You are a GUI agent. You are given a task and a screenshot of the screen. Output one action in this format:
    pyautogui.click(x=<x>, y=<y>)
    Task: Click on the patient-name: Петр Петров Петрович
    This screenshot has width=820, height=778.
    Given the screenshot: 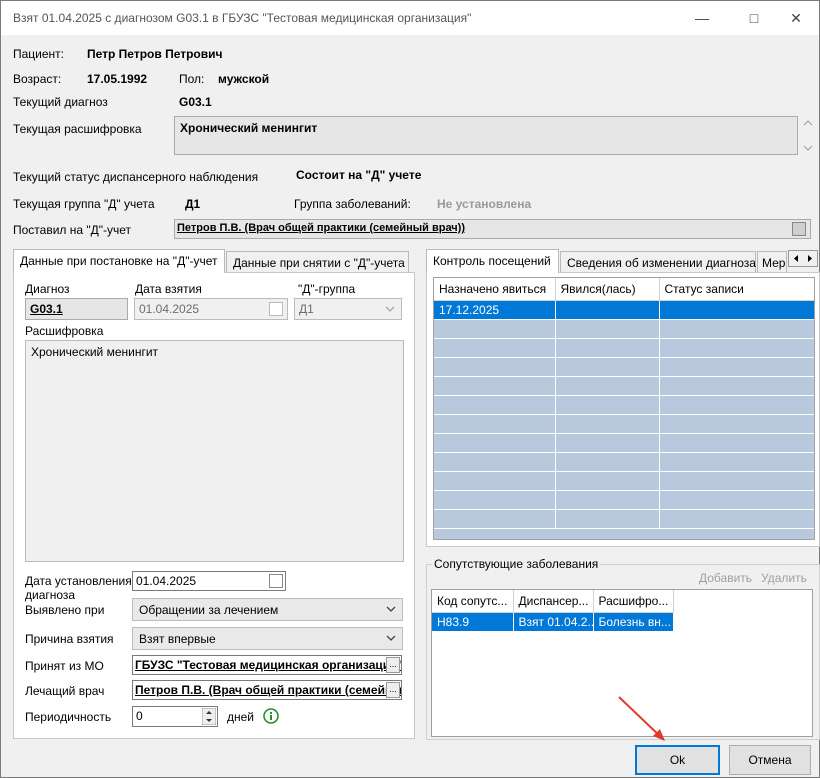 What is the action you would take?
    pyautogui.click(x=155, y=54)
    